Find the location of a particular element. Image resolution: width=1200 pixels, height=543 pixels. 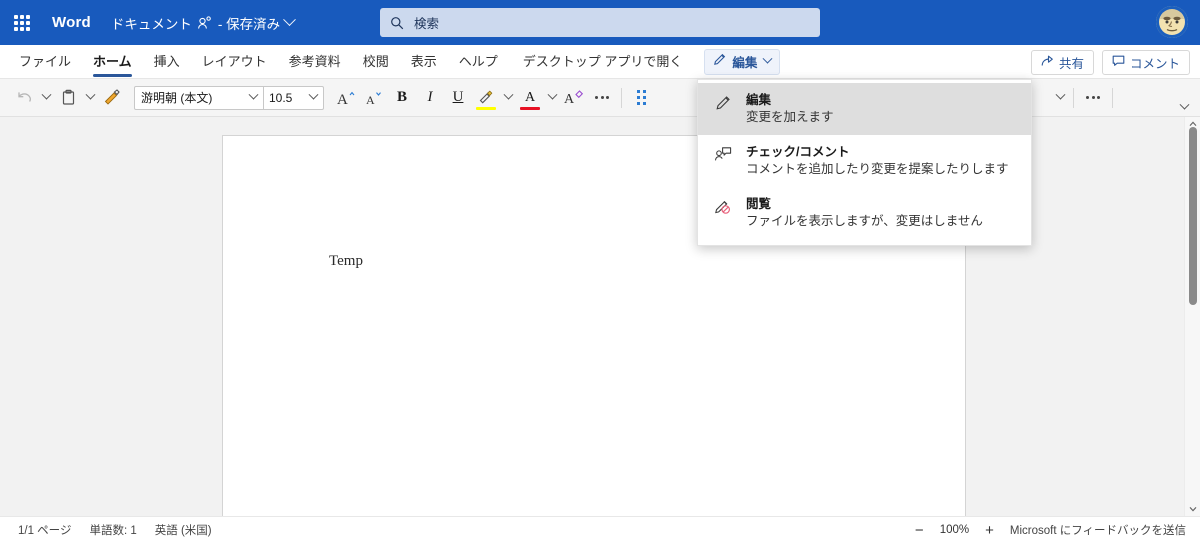

share-icon is located at coordinates (1047, 62).